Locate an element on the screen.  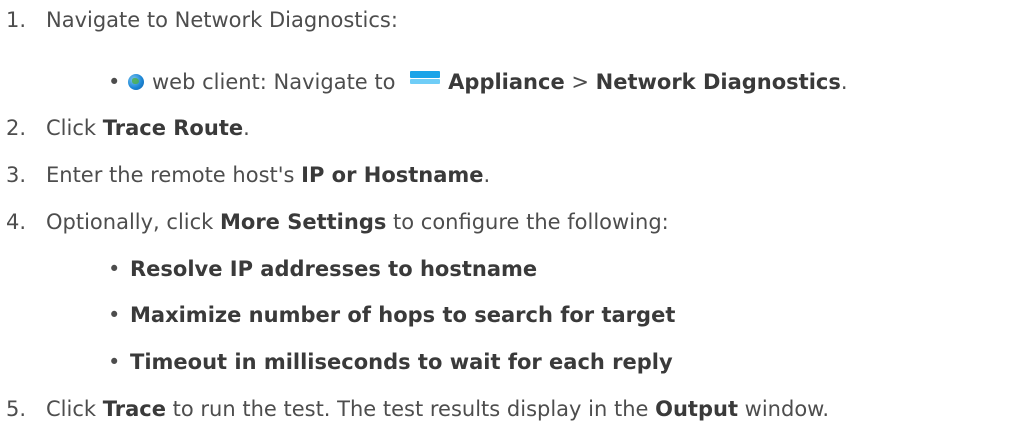
step-1: 1. Navigate to Network Diagnostics: is located at coordinates (199, 20).